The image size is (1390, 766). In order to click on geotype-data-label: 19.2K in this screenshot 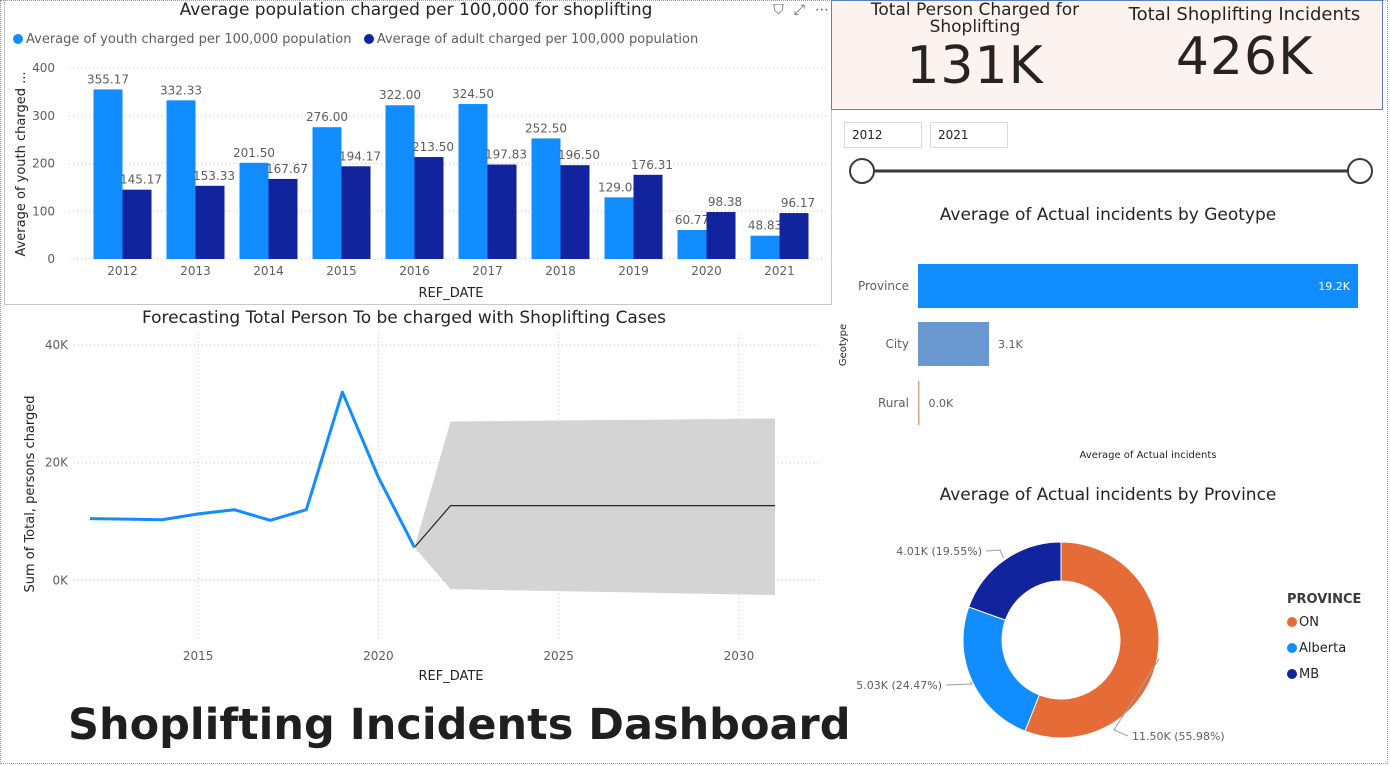, I will do `click(1334, 286)`.